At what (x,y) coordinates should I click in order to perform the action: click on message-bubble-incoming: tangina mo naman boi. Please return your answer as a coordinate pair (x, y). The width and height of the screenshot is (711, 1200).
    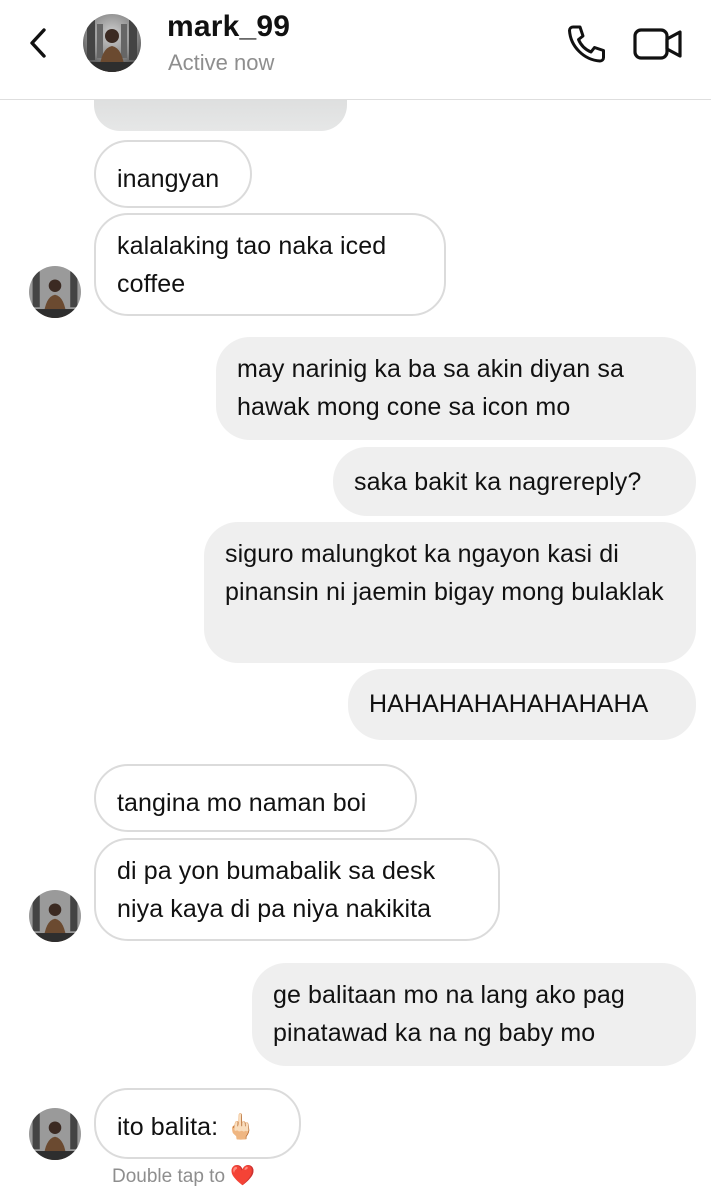
    Looking at the image, I should click on (255, 798).